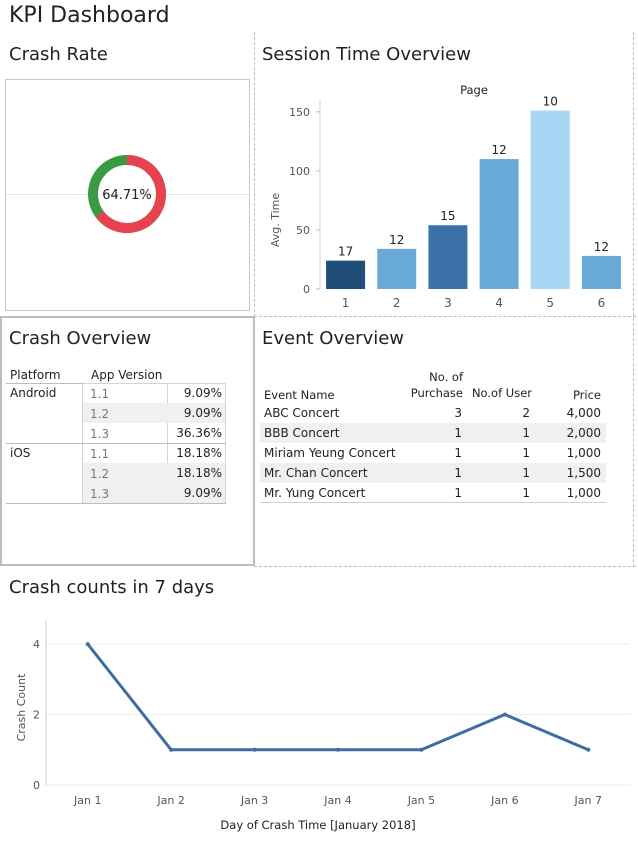 The width and height of the screenshot is (638, 843). Describe the element at coordinates (337, 697) in the screenshot. I see `crash-count-series-line` at that location.